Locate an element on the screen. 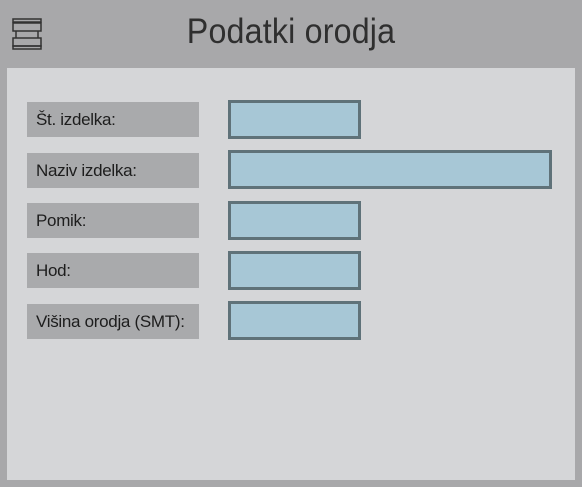 The image size is (582, 487). label-item-name: Naziv izdelka: is located at coordinates (113, 170).